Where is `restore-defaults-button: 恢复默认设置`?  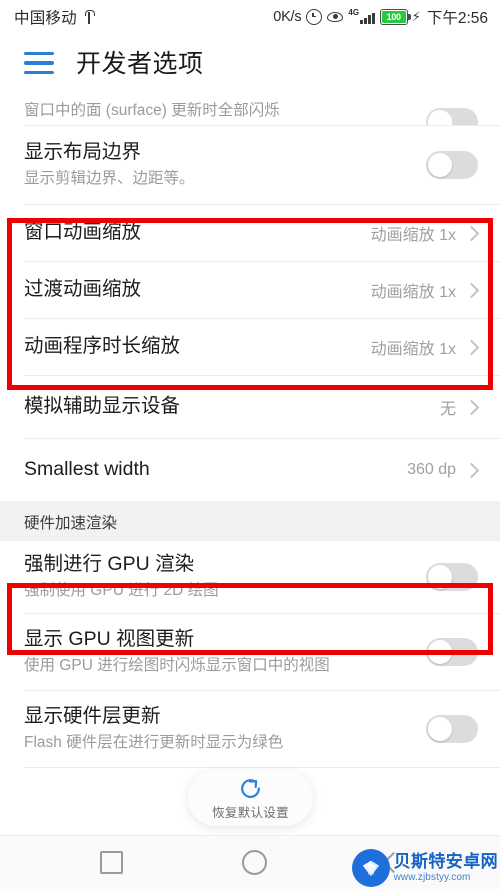 restore-defaults-button: 恢复默认设置 is located at coordinates (250, 798).